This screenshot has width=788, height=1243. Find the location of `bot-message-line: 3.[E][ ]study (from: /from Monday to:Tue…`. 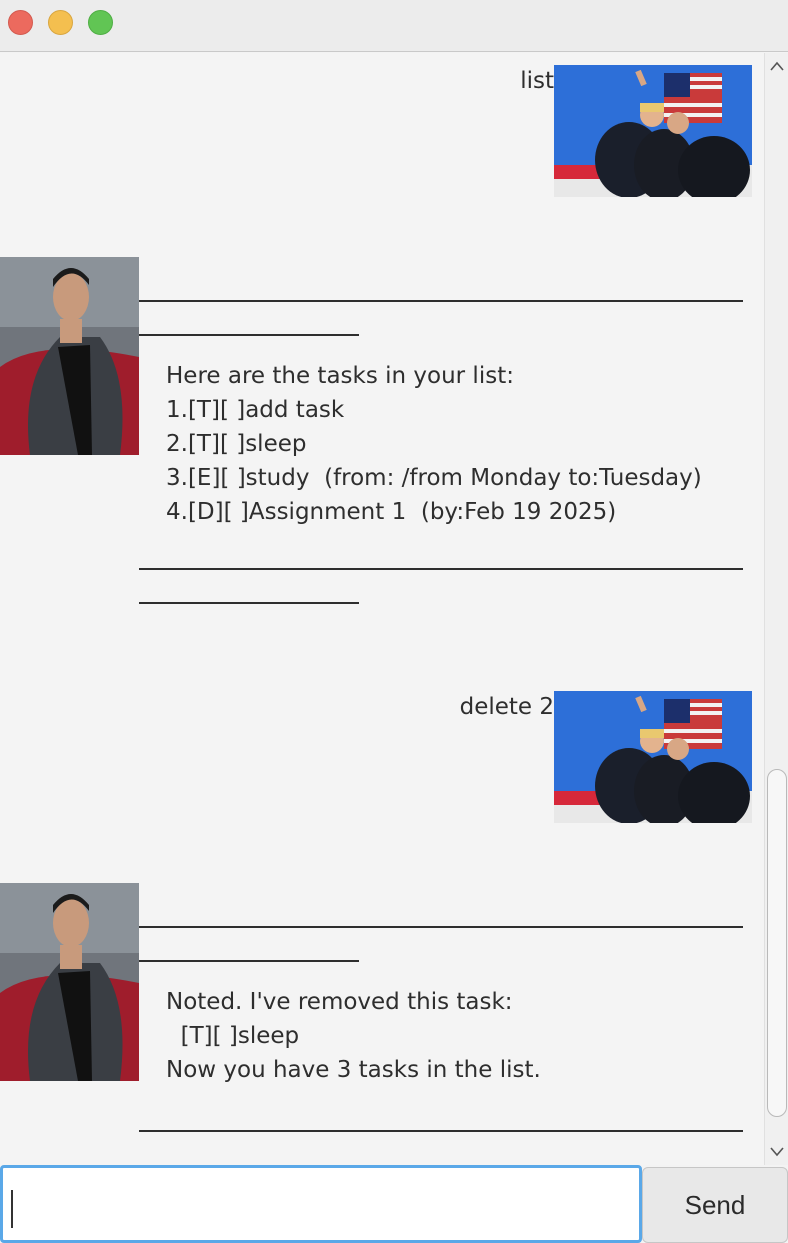

bot-message-line: 3.[E][ ]study (from: /from Monday to:Tue… is located at coordinates (434, 478).